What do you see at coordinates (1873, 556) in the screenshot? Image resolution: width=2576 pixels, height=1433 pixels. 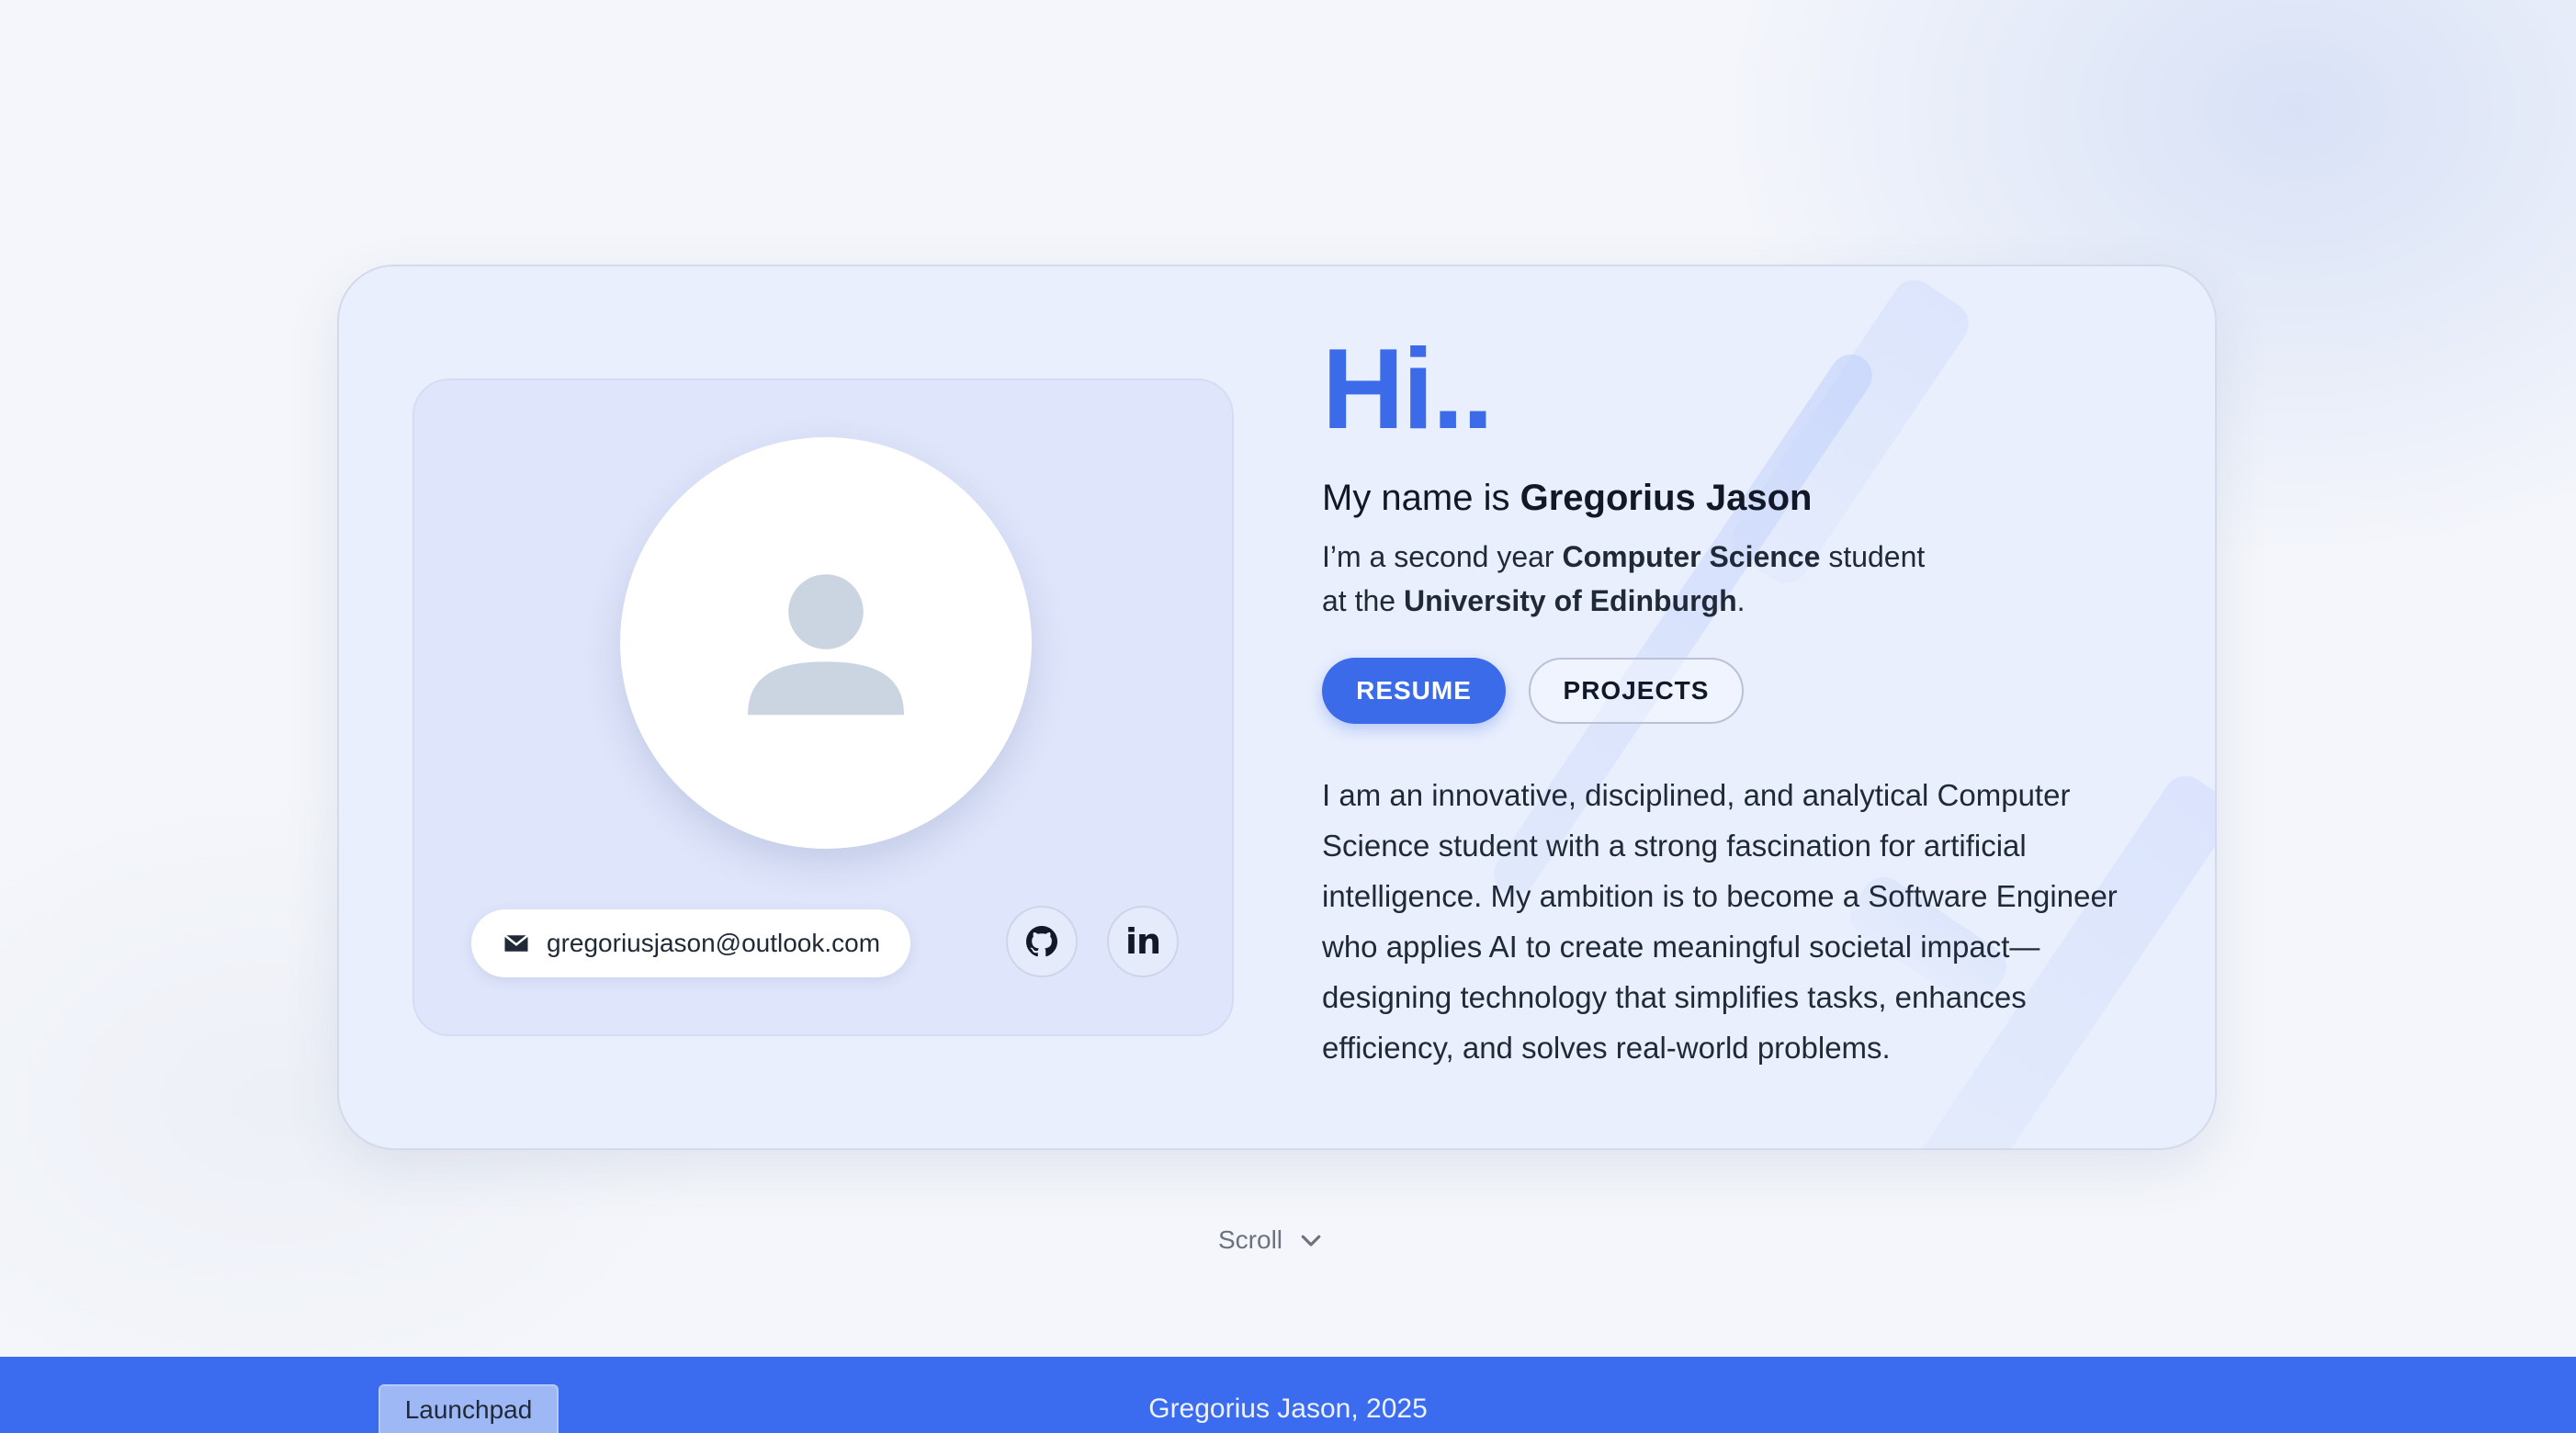 I see `subtitle-text: student` at bounding box center [1873, 556].